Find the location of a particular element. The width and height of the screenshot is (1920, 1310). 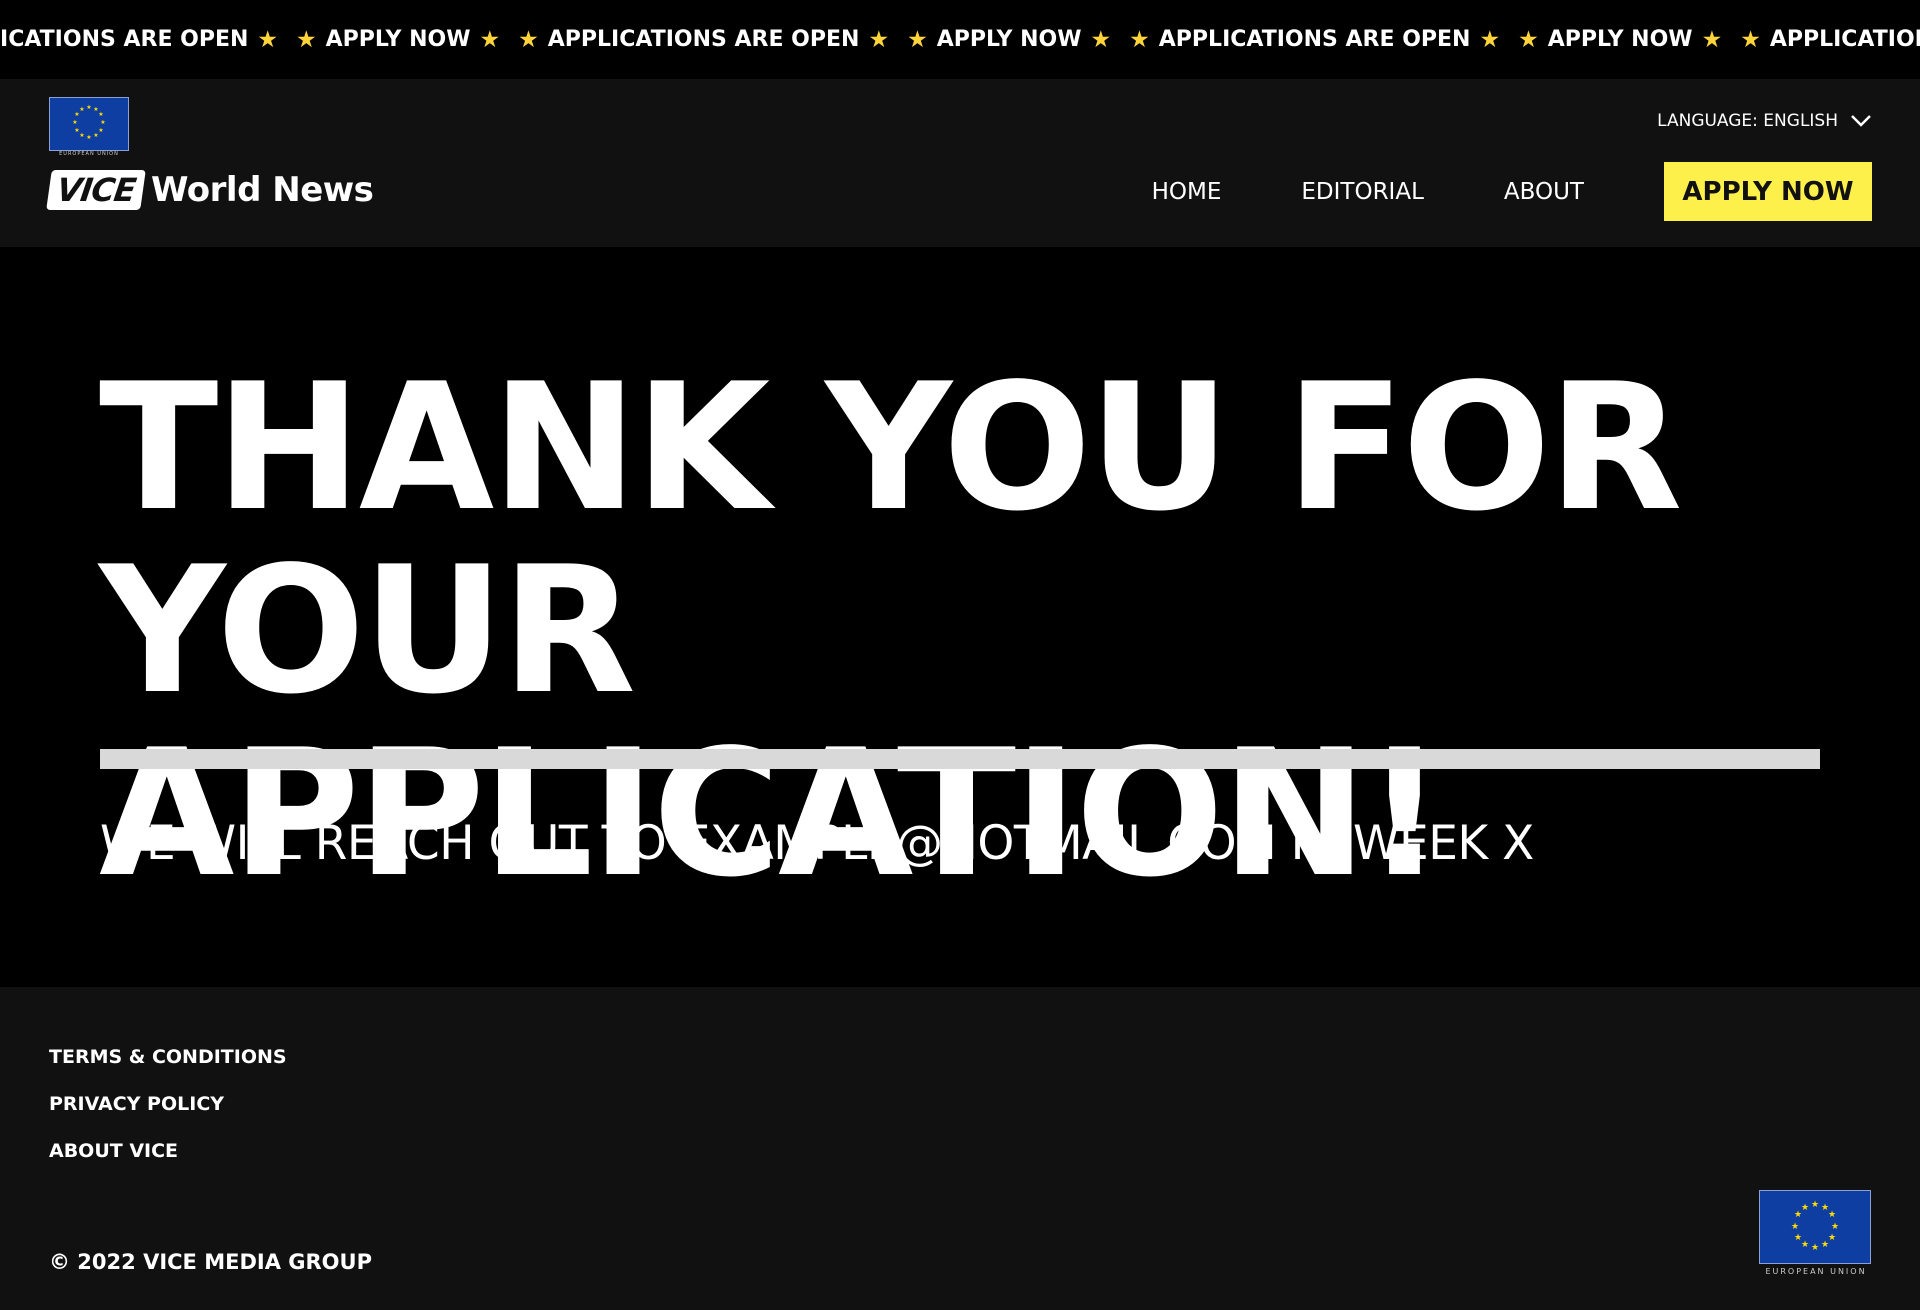

footer-link-terms: TERMS & CONDITIONS is located at coordinates (168, 1057).